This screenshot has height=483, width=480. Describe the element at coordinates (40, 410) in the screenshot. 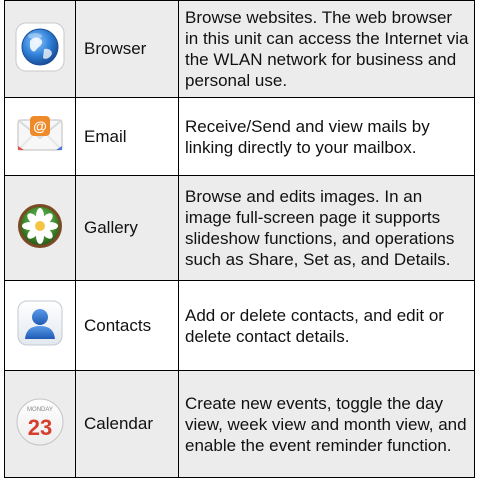

I see `calendar-weekday-text: MONDAY` at that location.